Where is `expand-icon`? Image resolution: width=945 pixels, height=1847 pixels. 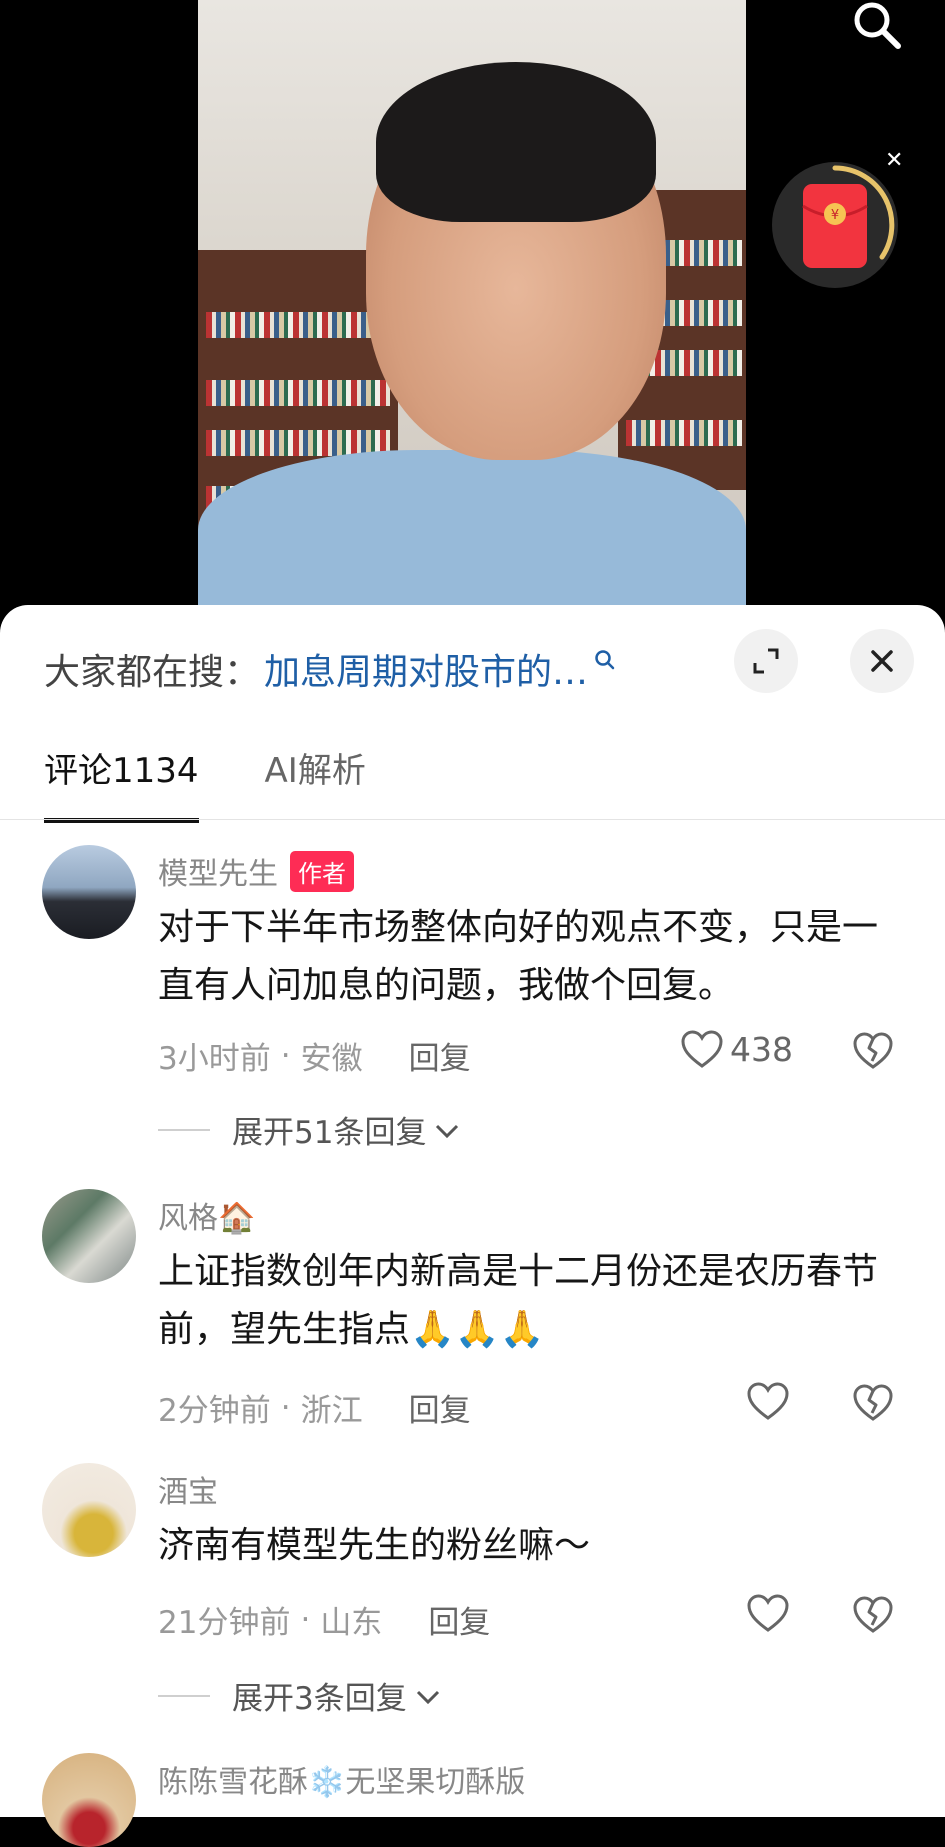
expand-icon is located at coordinates (766, 661).